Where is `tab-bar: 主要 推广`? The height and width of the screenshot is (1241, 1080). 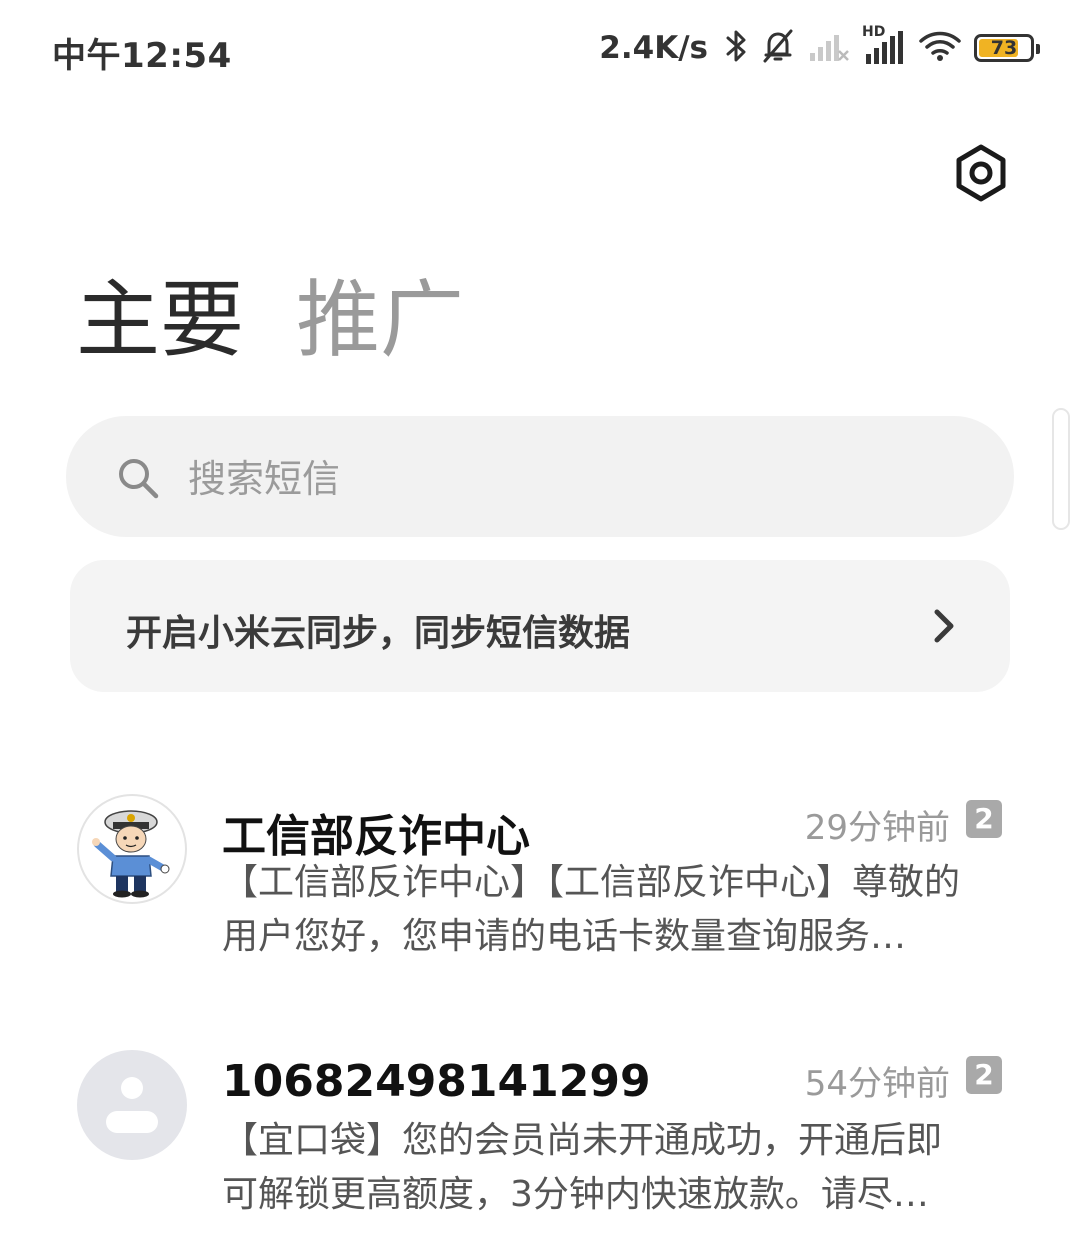
tab-bar: 主要 推广 is located at coordinates (270, 320).